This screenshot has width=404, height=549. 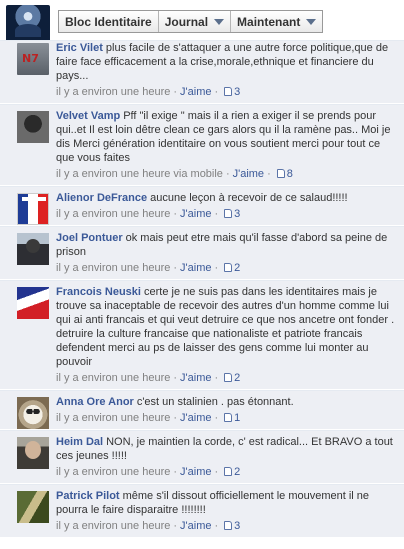 What do you see at coordinates (33, 453) in the screenshot?
I see `portrait-icon` at bounding box center [33, 453].